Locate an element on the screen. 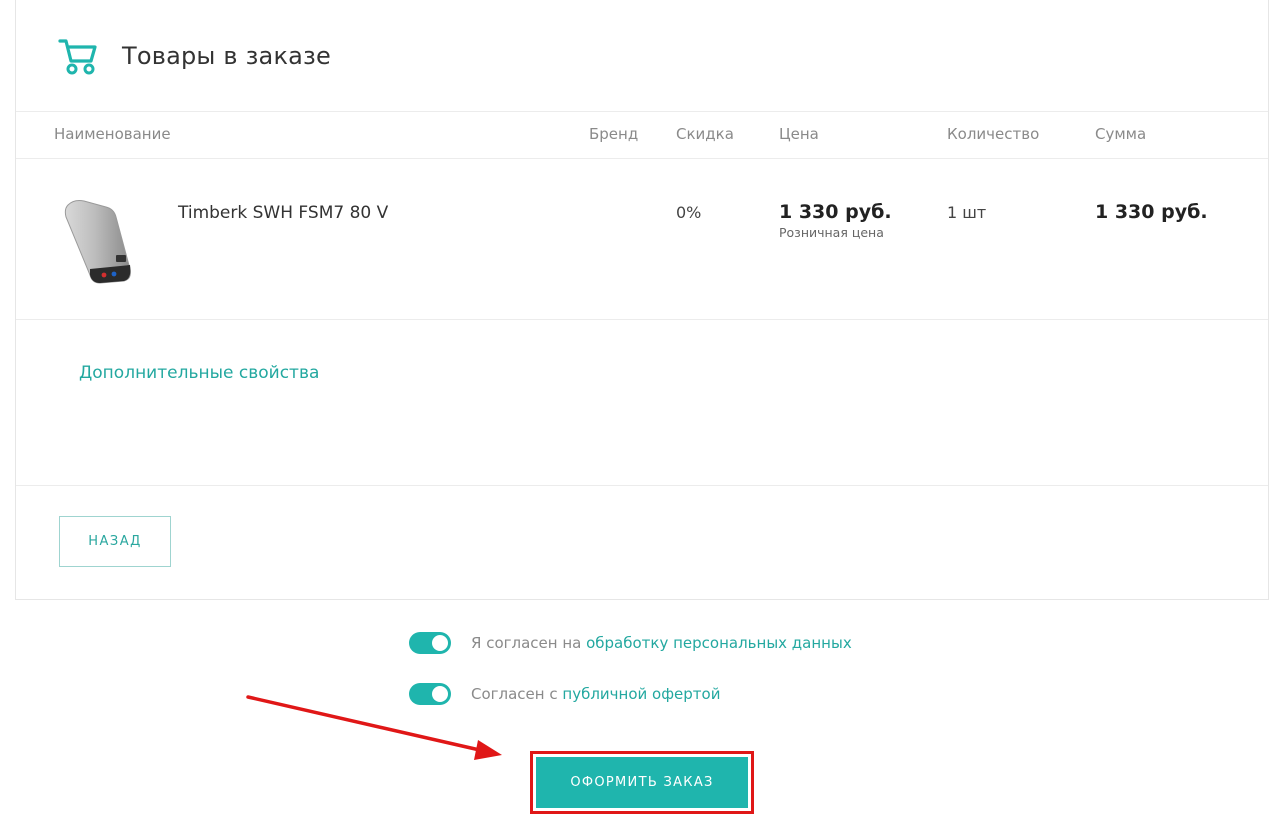  shopping-cart-icon is located at coordinates (77, 57).